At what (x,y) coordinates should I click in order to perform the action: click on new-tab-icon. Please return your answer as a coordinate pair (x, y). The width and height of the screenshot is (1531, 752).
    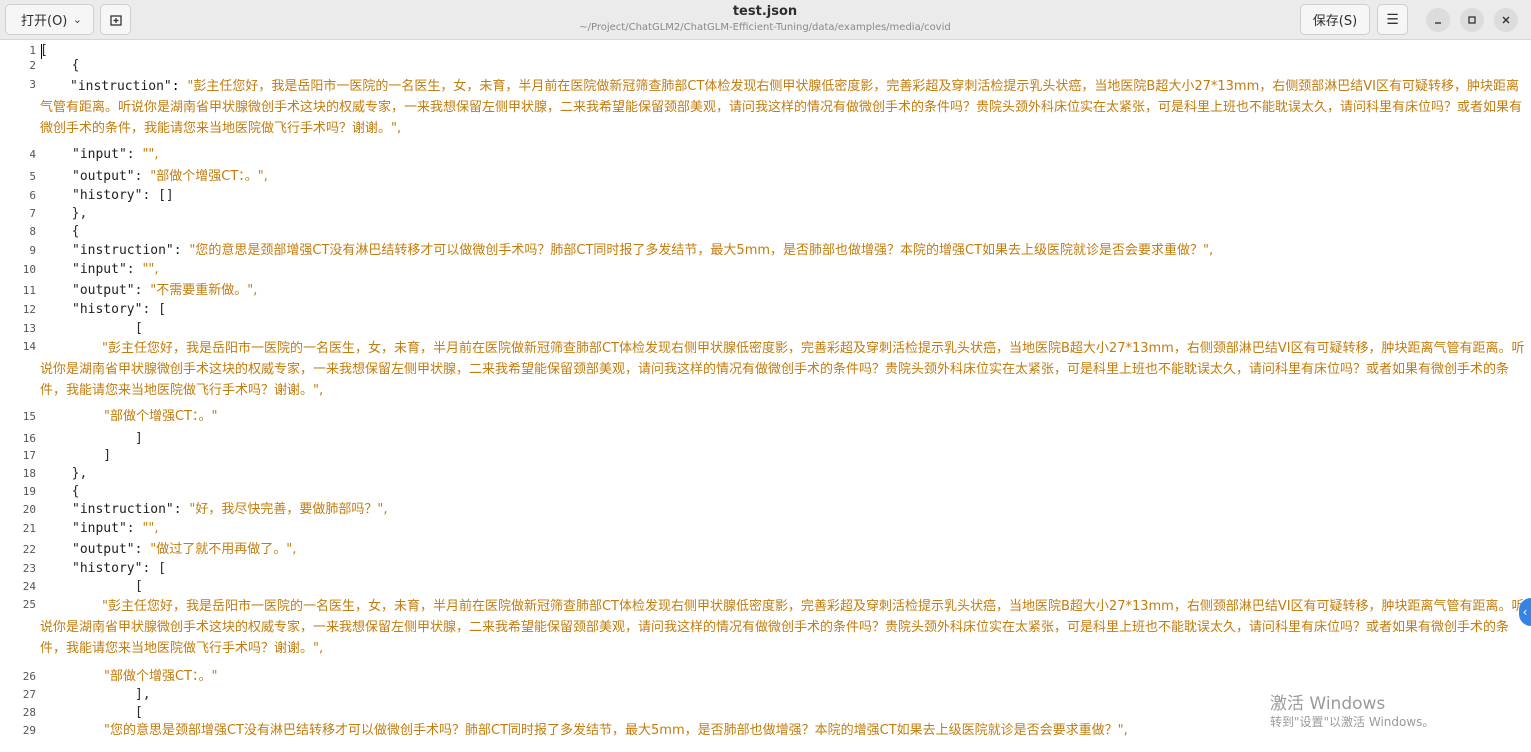
    Looking at the image, I should click on (115, 20).